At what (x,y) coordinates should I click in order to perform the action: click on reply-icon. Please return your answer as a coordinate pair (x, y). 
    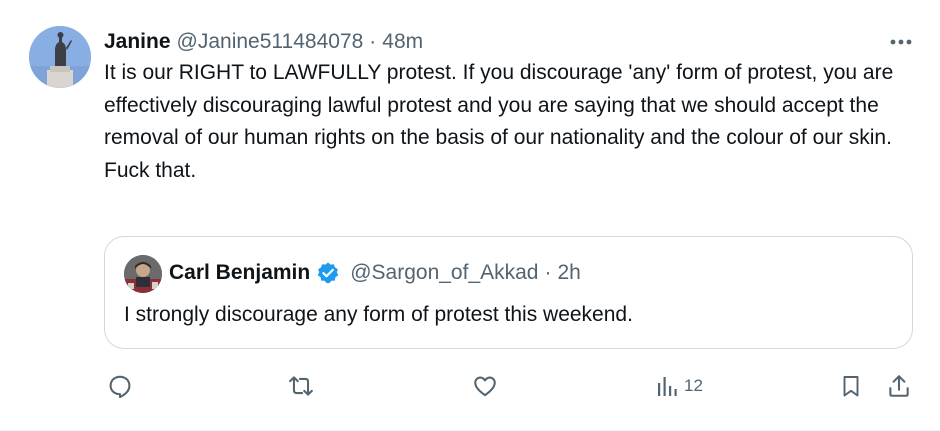
    Looking at the image, I should click on (120, 387).